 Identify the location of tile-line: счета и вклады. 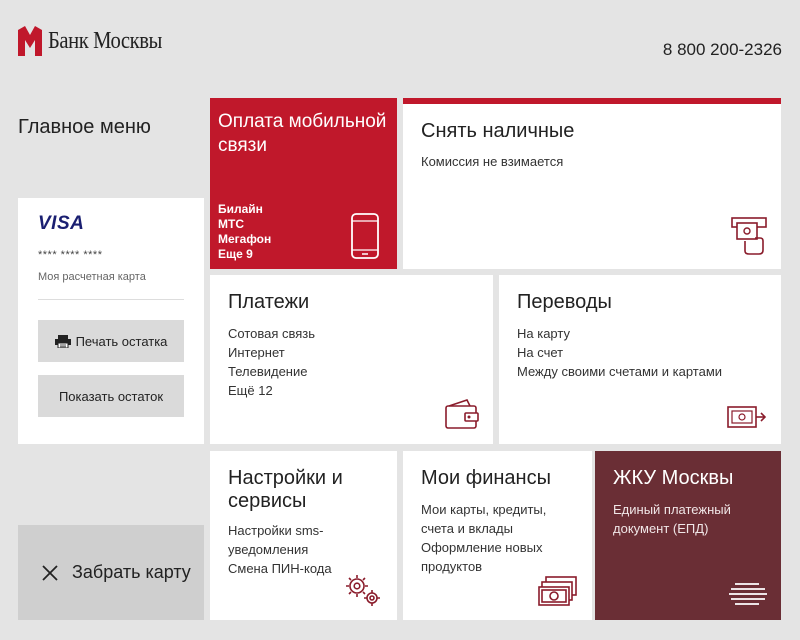
(467, 528).